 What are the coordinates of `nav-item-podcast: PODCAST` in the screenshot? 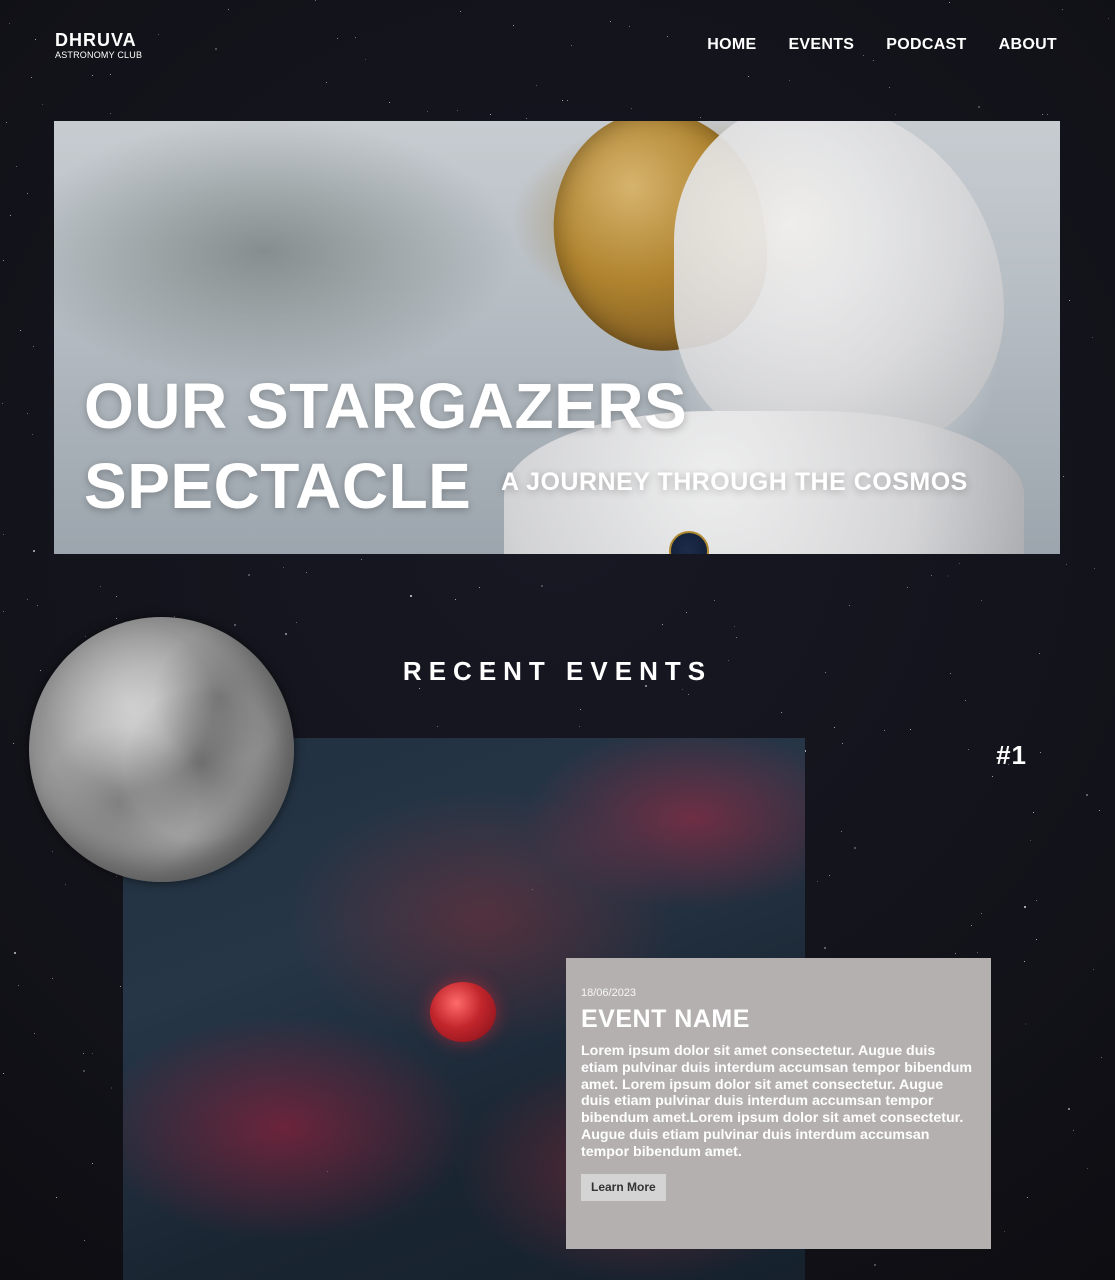 It's located at (926, 45).